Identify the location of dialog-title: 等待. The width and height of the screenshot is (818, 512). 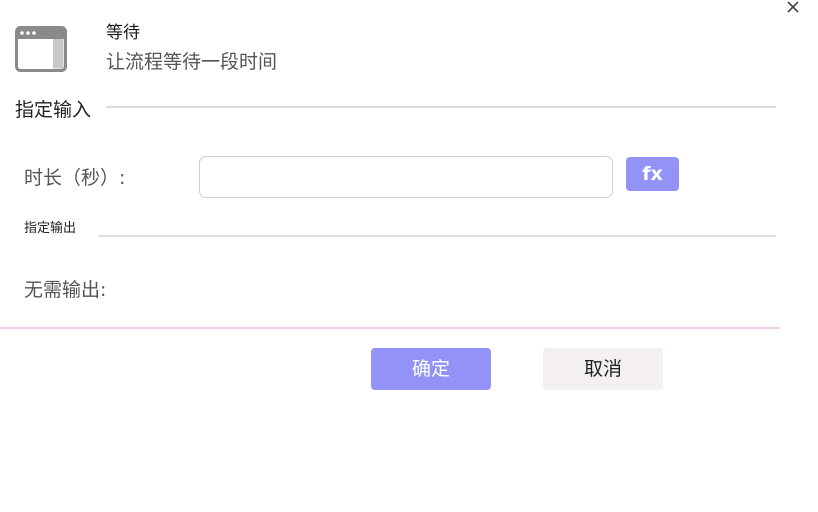
(123, 33).